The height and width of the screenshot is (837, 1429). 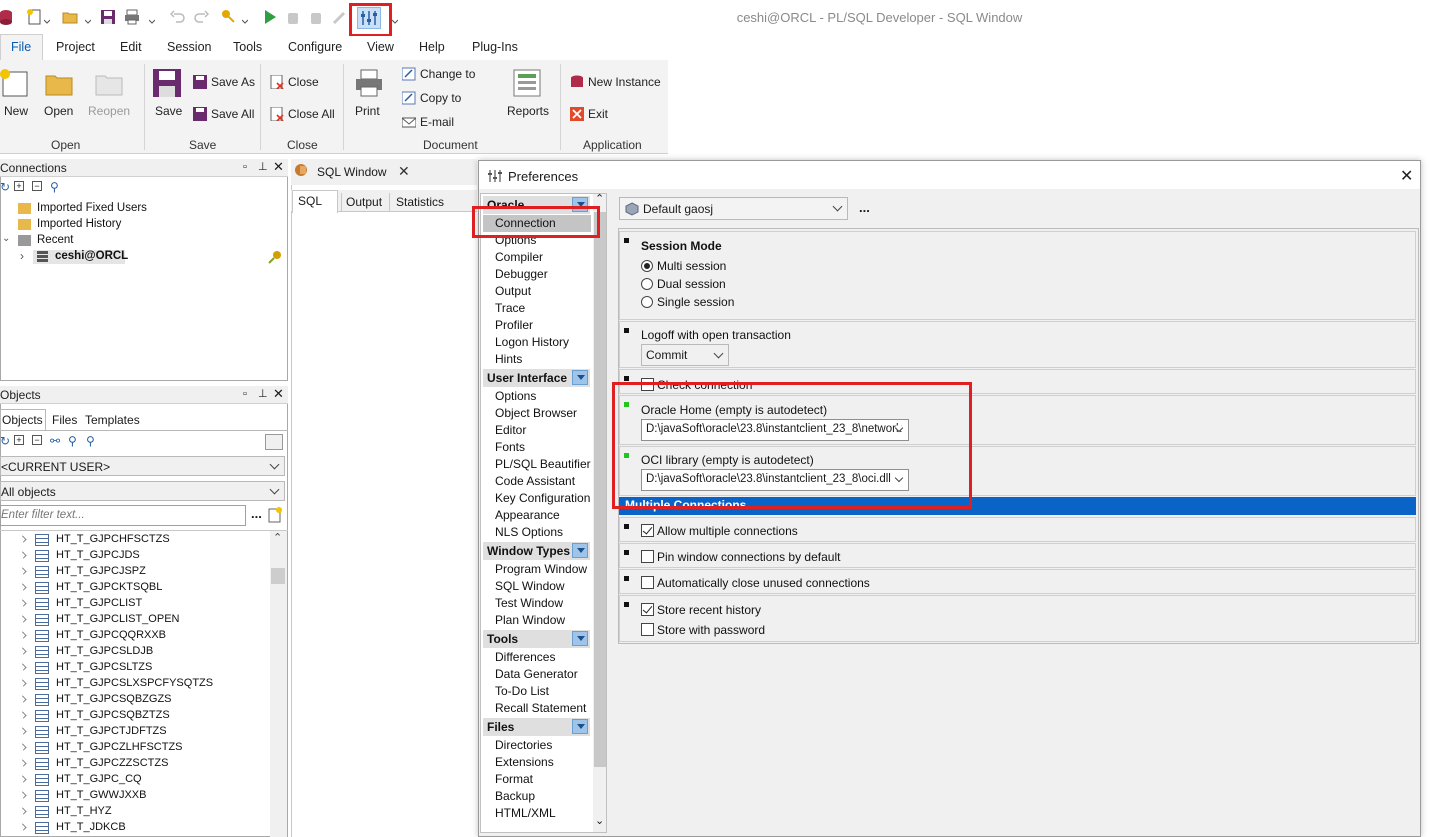 What do you see at coordinates (134, 684) in the screenshot?
I see `list-item: HT_T_GJPCSLXSPCFYSQTZS` at bounding box center [134, 684].